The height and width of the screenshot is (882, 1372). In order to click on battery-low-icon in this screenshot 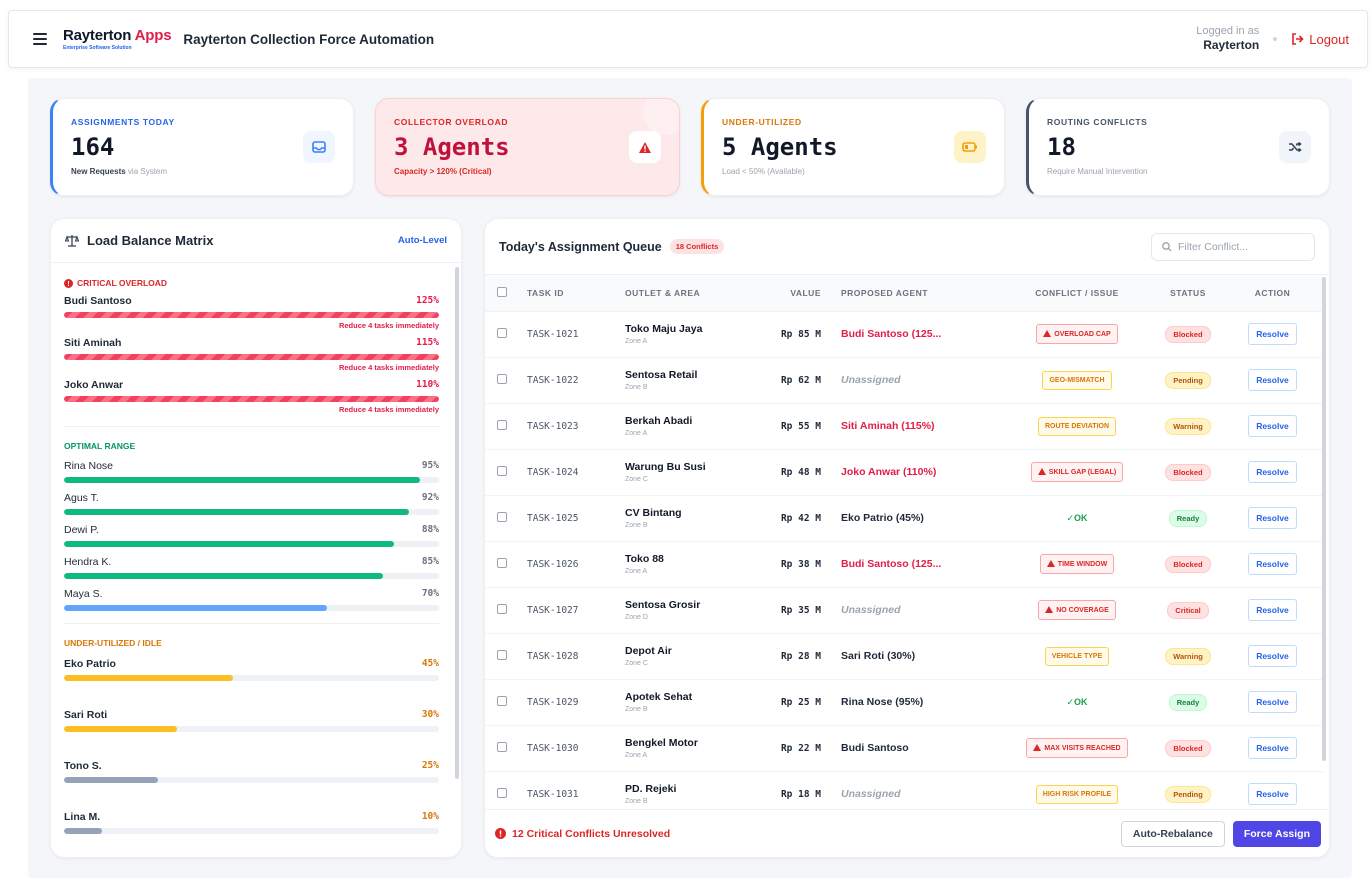, I will do `click(970, 147)`.